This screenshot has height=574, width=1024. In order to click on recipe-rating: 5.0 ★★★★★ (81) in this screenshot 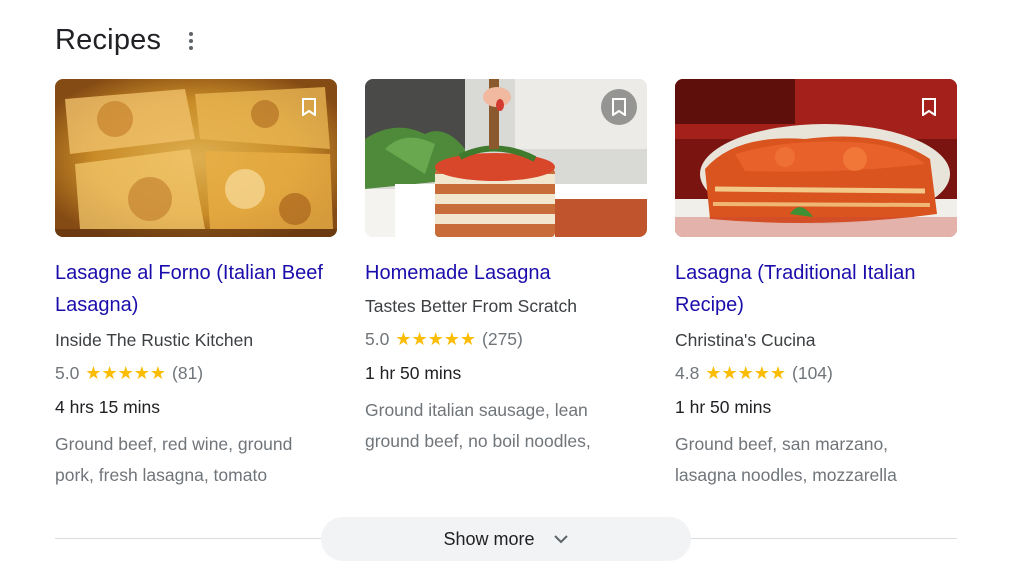, I will do `click(196, 373)`.